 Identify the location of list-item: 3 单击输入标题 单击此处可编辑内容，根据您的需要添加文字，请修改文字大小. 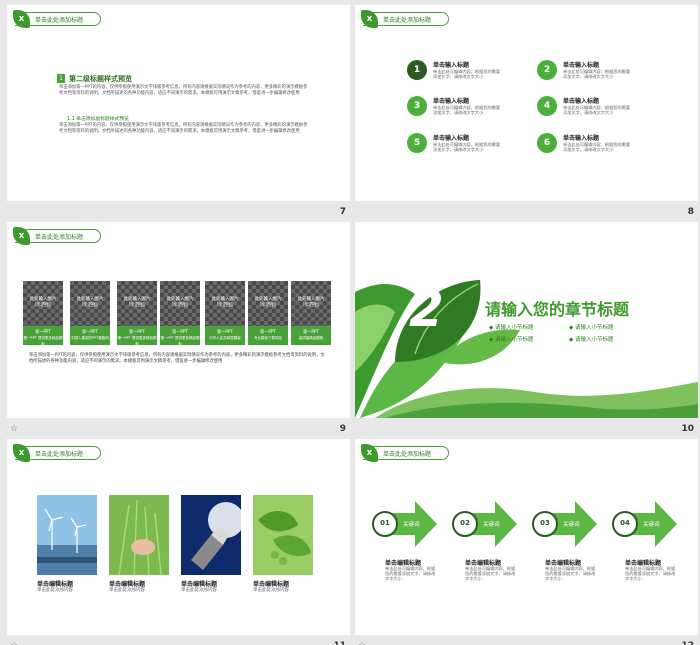
(467, 108).